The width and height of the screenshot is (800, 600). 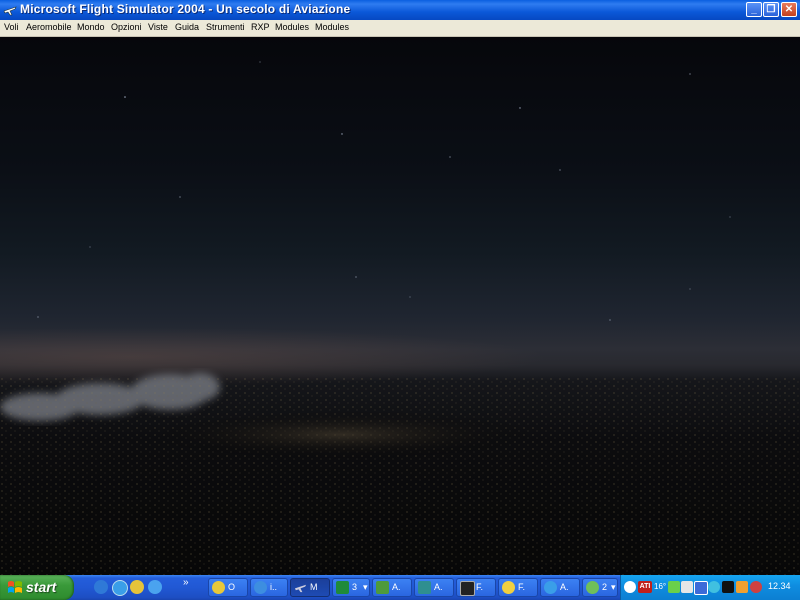 I want to click on start-button: start, so click(x=37, y=587).